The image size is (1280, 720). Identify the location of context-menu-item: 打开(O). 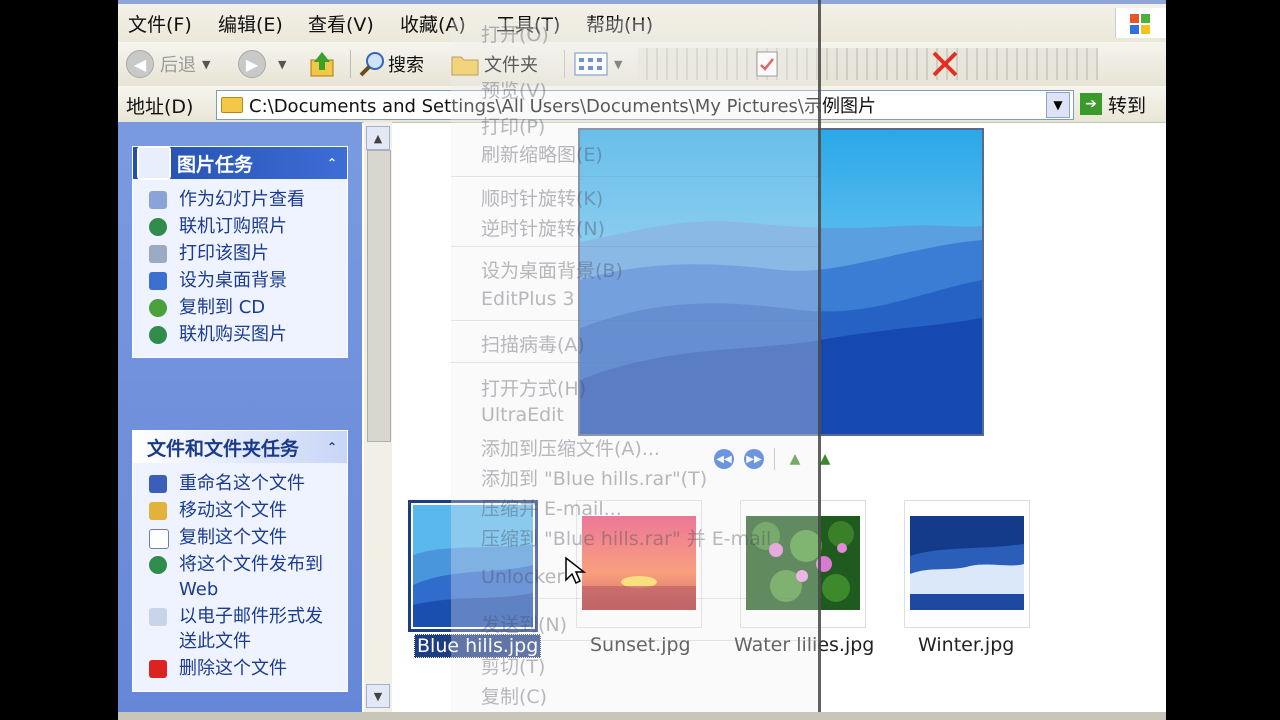
(515, 33).